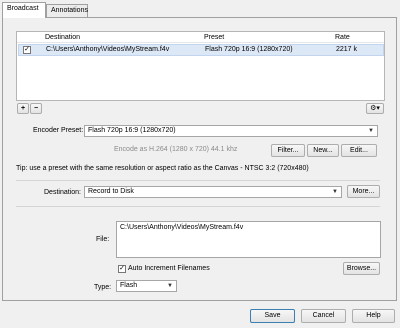 This screenshot has width=400, height=328. I want to click on tab-annotations: Annotations, so click(67, 10).